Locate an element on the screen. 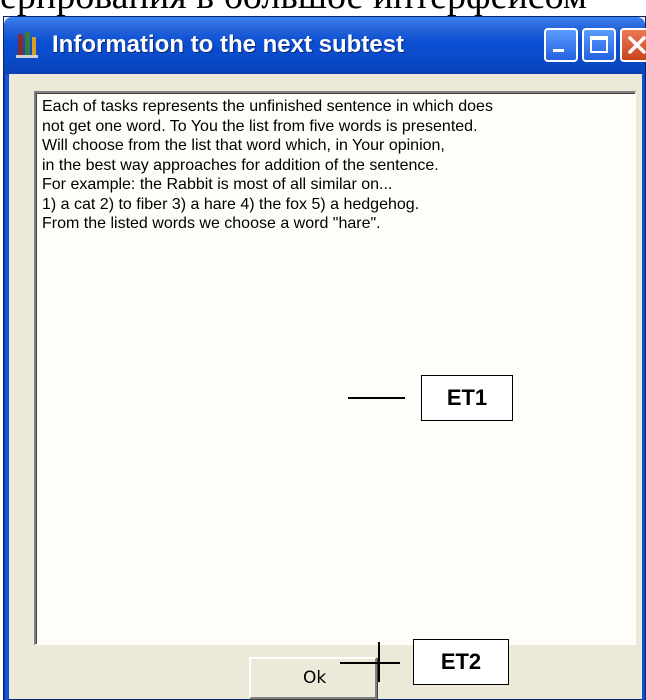  window-frame-right is located at coordinates (643, 387).